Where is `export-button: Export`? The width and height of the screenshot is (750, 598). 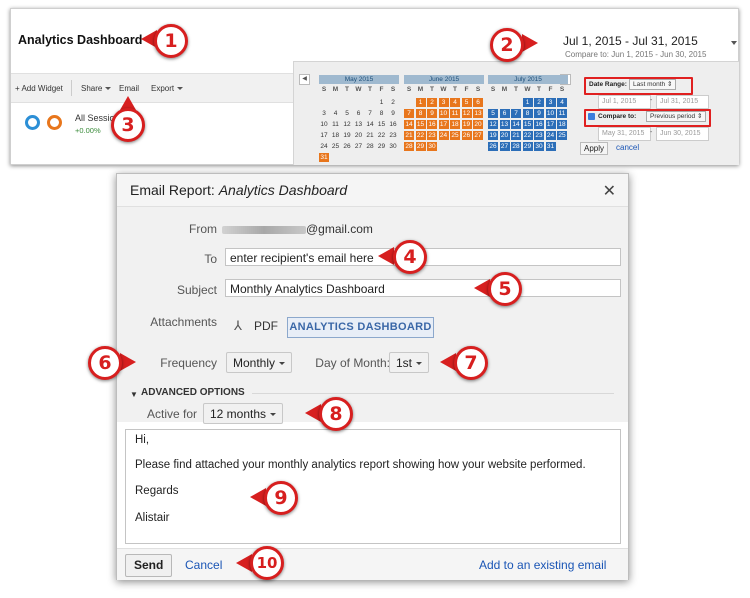
export-button: Export is located at coordinates (167, 88).